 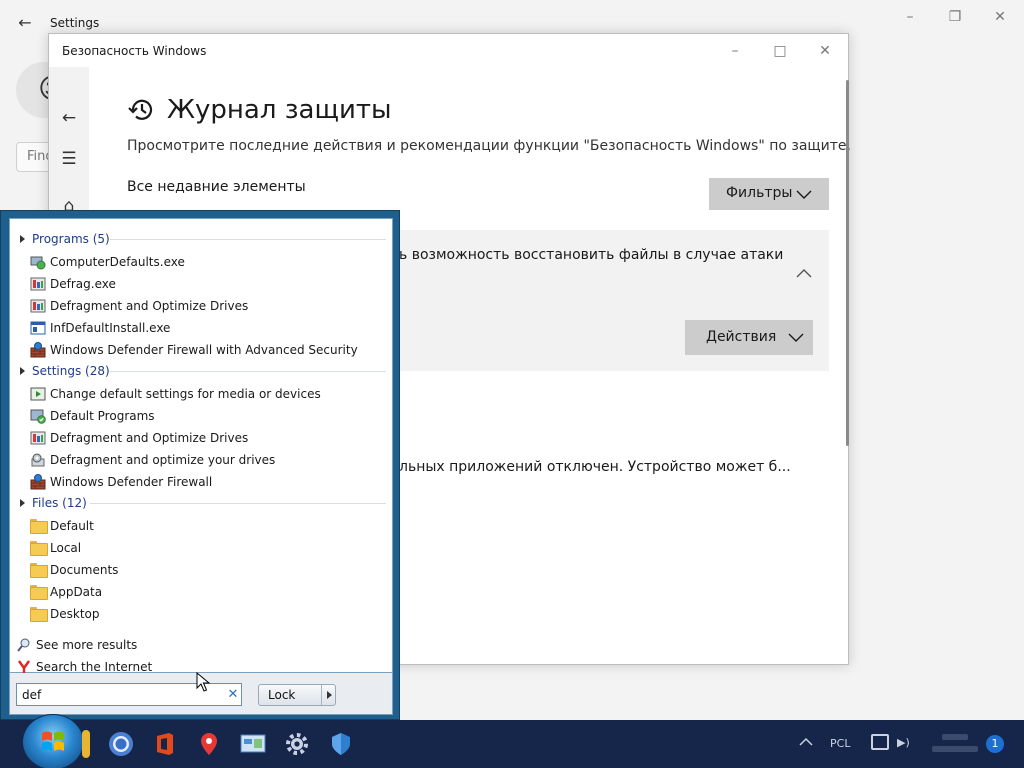 What do you see at coordinates (23, 645) in the screenshot?
I see `search-icon` at bounding box center [23, 645].